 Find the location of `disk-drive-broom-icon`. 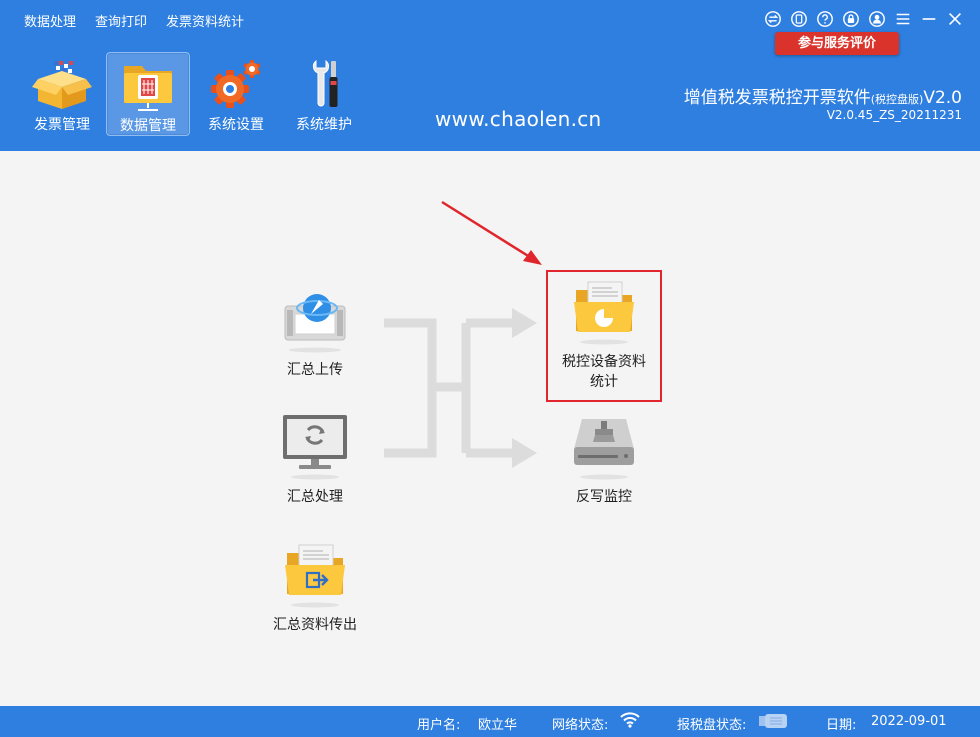

disk-drive-broom-icon is located at coordinates (604, 449).